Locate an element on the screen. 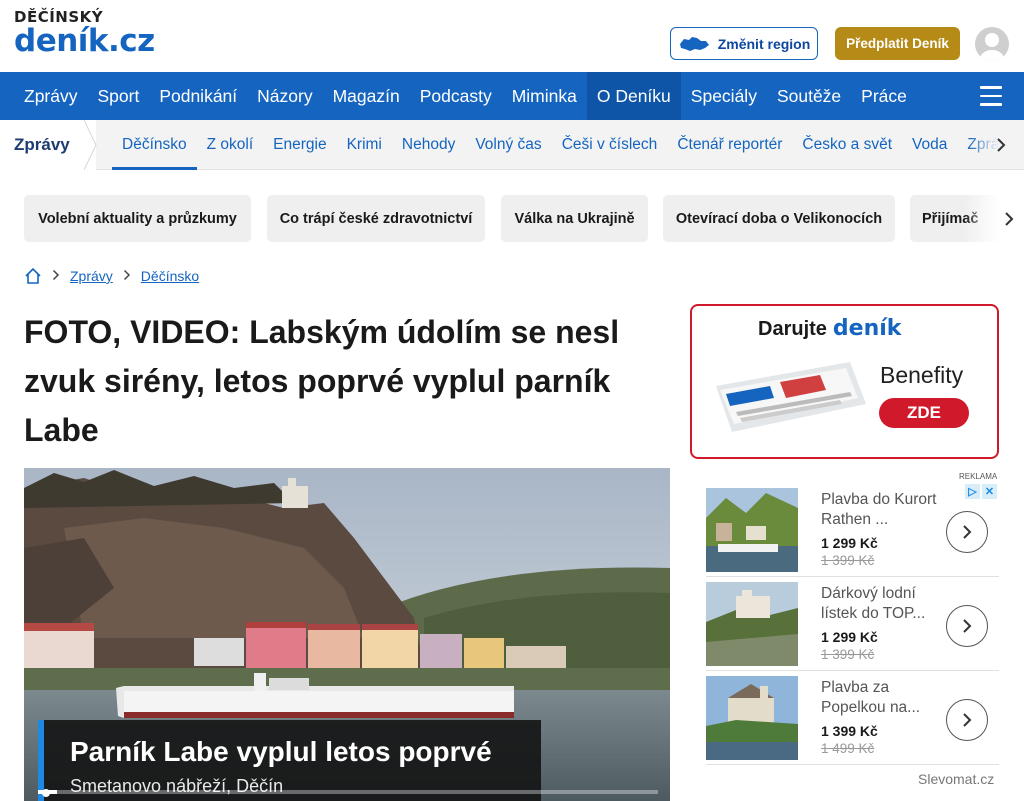 This screenshot has width=1024, height=801. subnav-item-decinsko: Děčínsko is located at coordinates (154, 145).